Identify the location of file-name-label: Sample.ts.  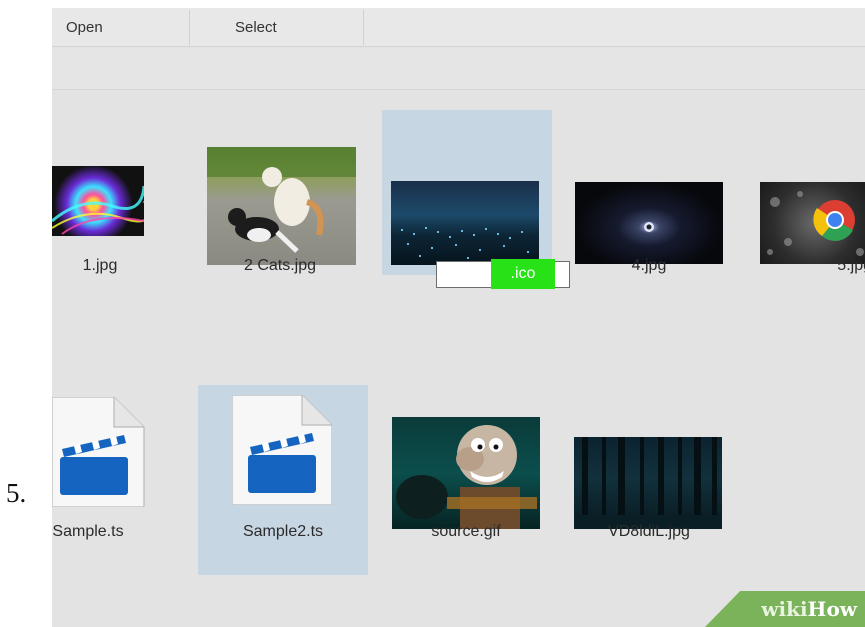
(88, 531).